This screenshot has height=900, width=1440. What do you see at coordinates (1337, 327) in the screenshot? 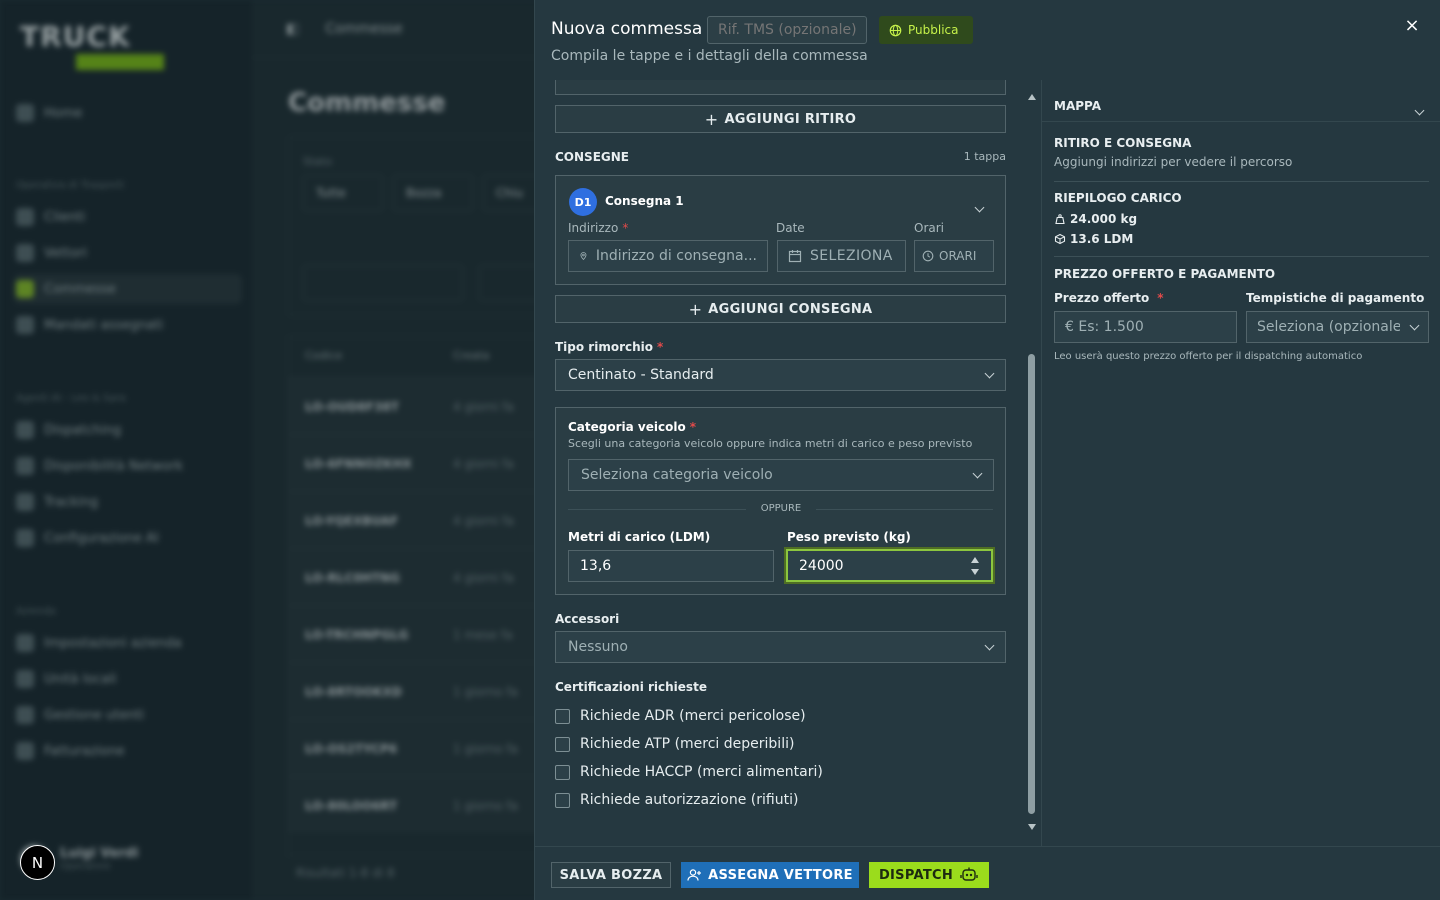
I see `payment-terms-select: Seleziona (opzionale` at bounding box center [1337, 327].